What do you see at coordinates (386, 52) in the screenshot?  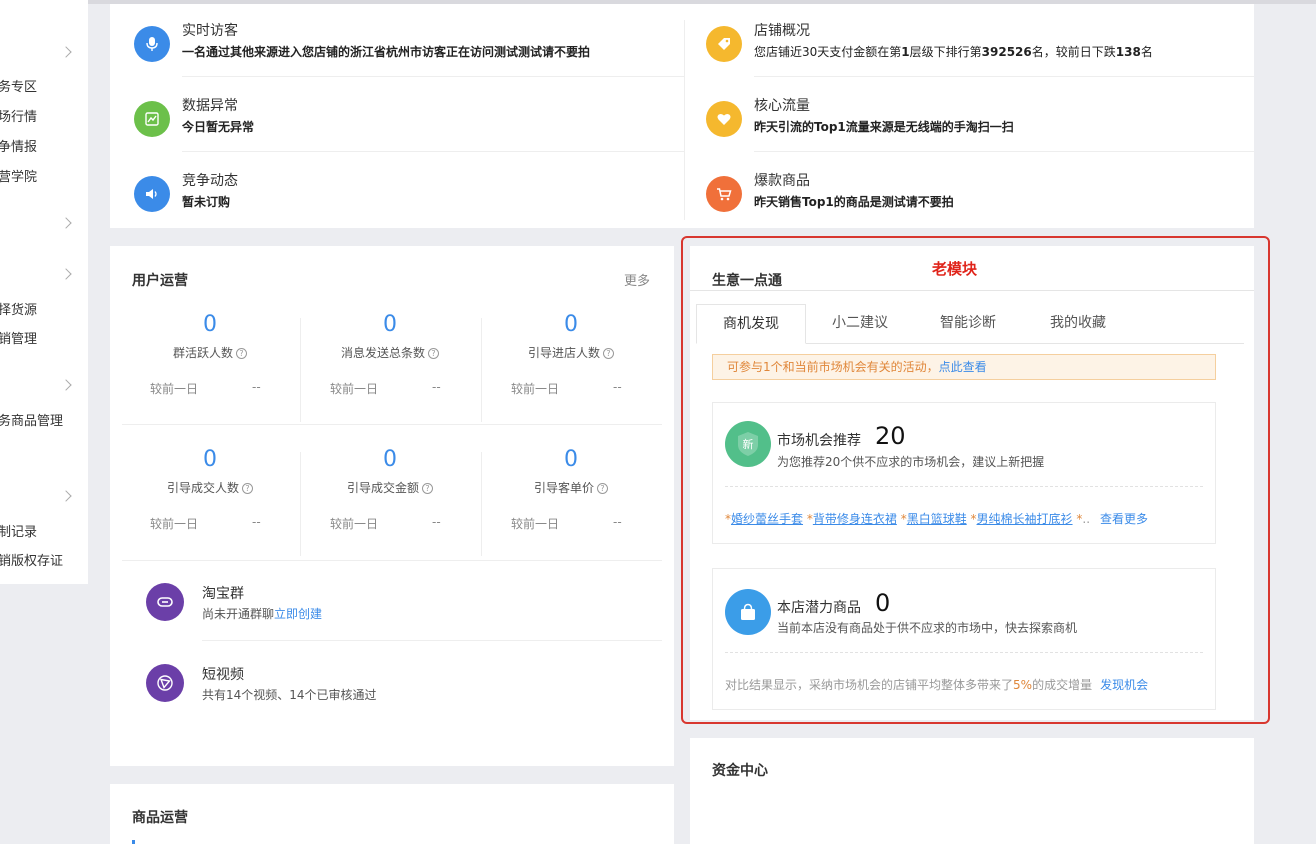 I see `notice-text: 一名通过其他来源进入您店铺的浙江省杭州市访客正在访问测试测试请不要拍` at bounding box center [386, 52].